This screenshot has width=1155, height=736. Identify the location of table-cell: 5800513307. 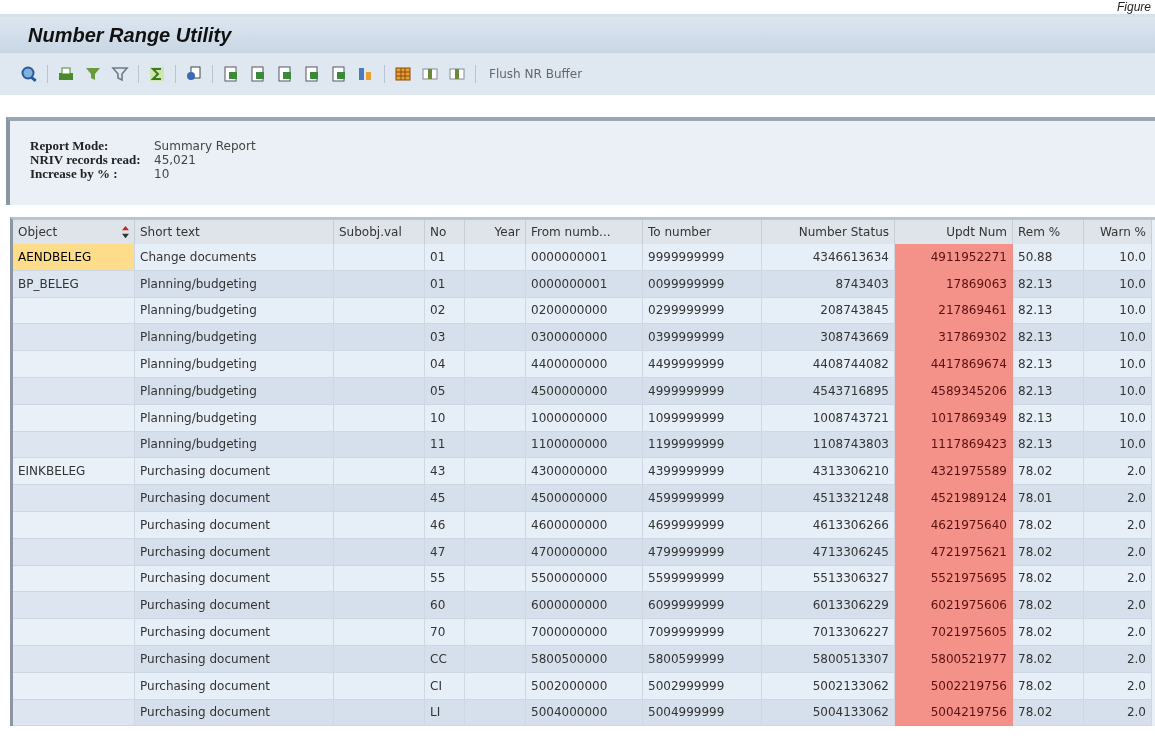
(828, 659).